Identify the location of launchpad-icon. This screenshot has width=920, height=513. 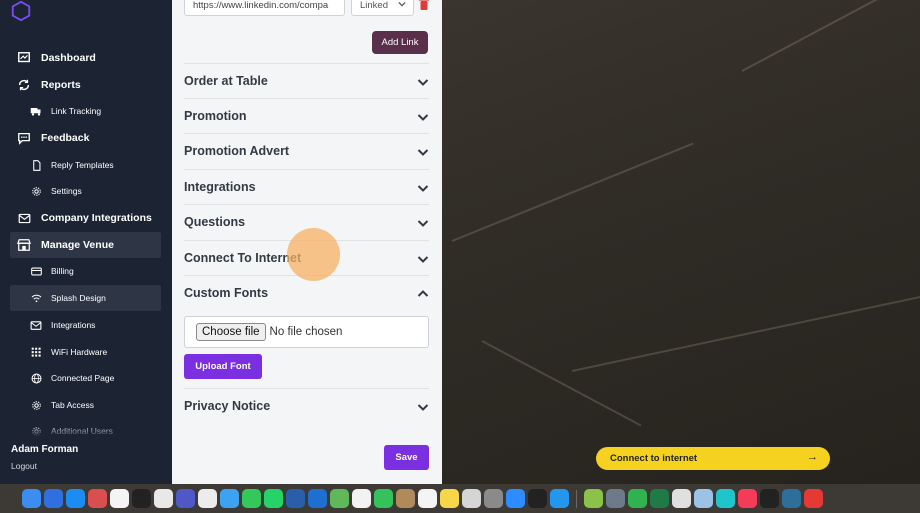
(97, 498).